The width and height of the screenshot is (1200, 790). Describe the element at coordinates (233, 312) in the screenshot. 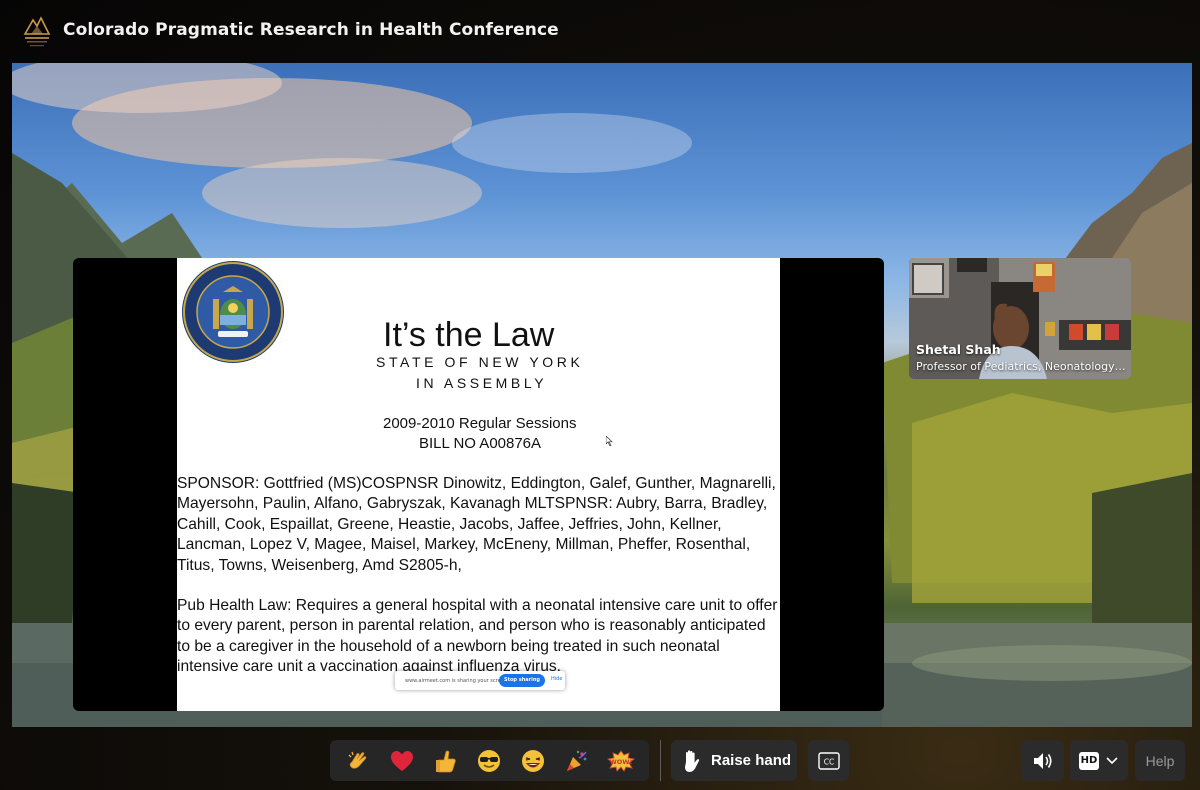

I see `new-york-state-seal-icon` at that location.